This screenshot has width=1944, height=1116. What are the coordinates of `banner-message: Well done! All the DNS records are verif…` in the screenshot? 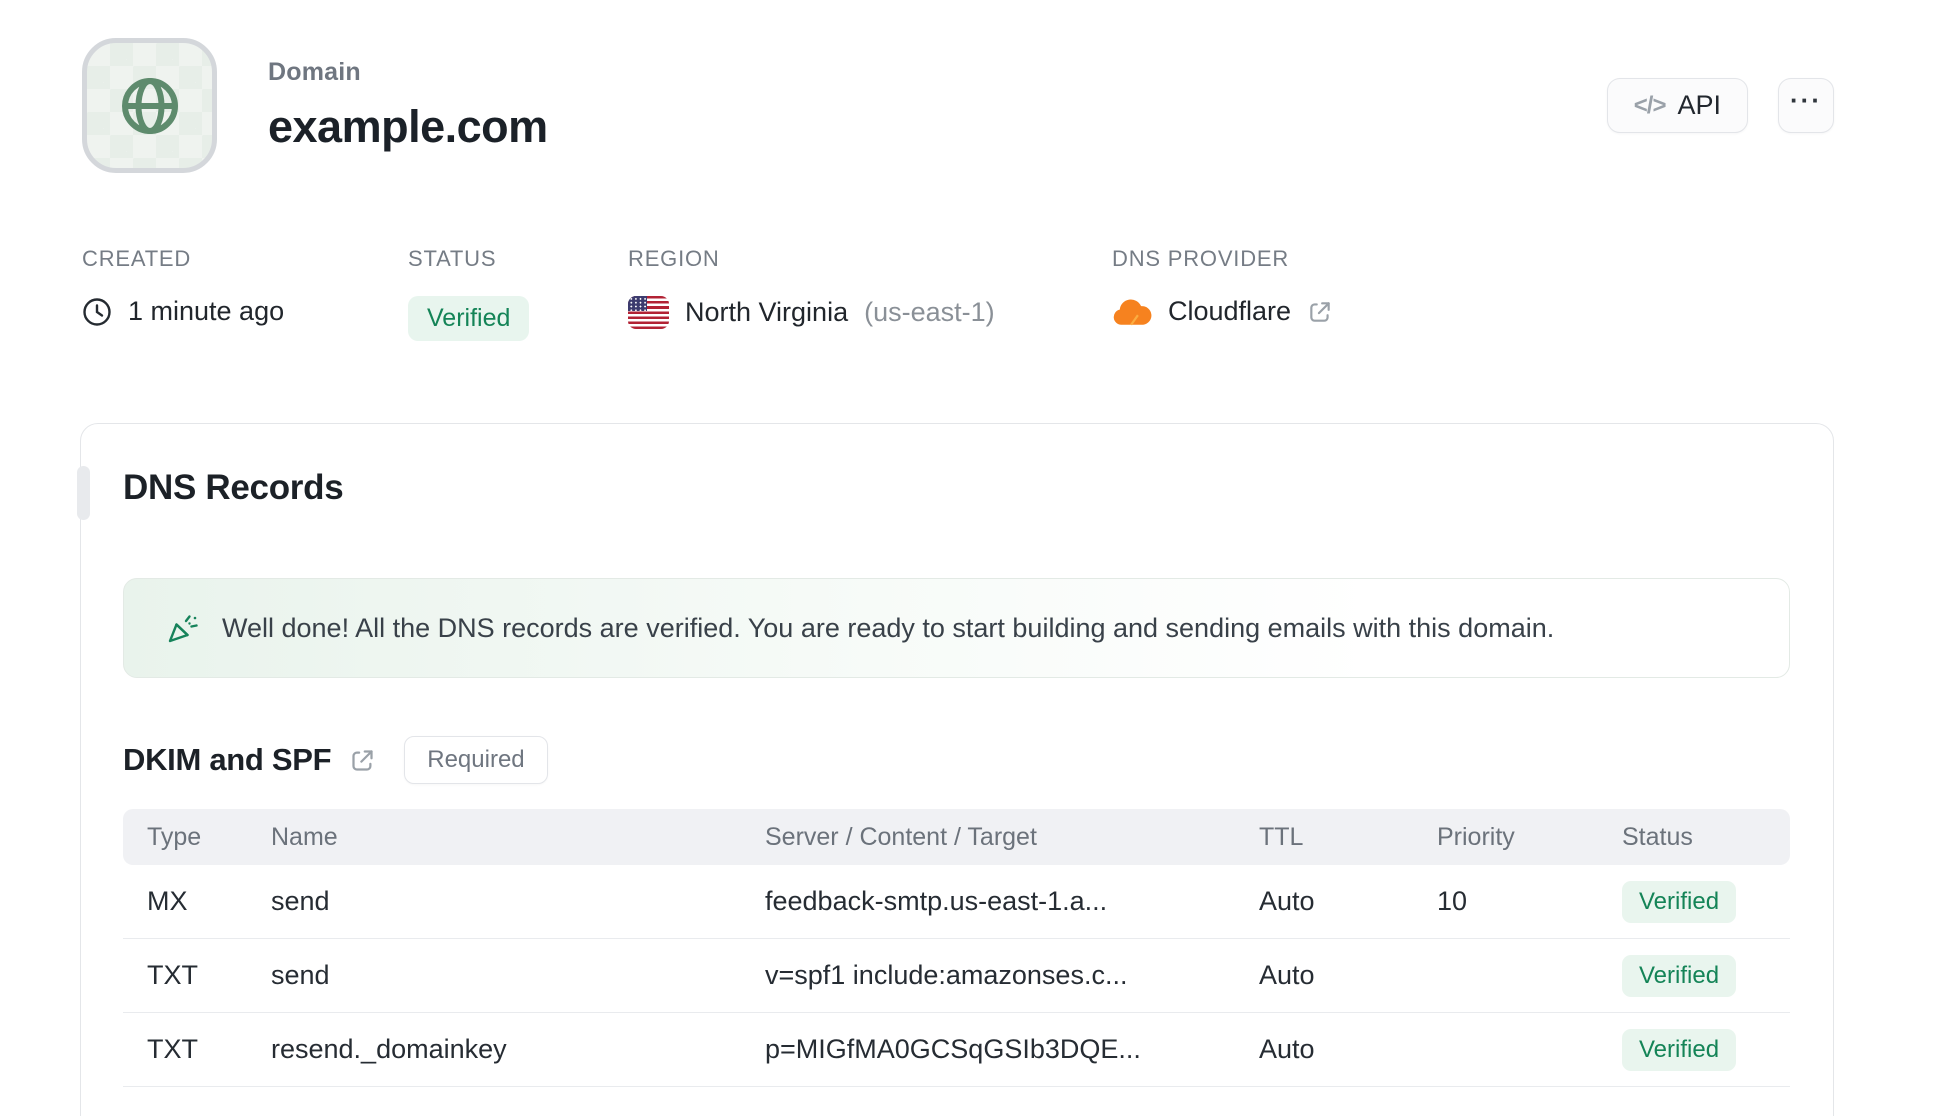 It's located at (888, 627).